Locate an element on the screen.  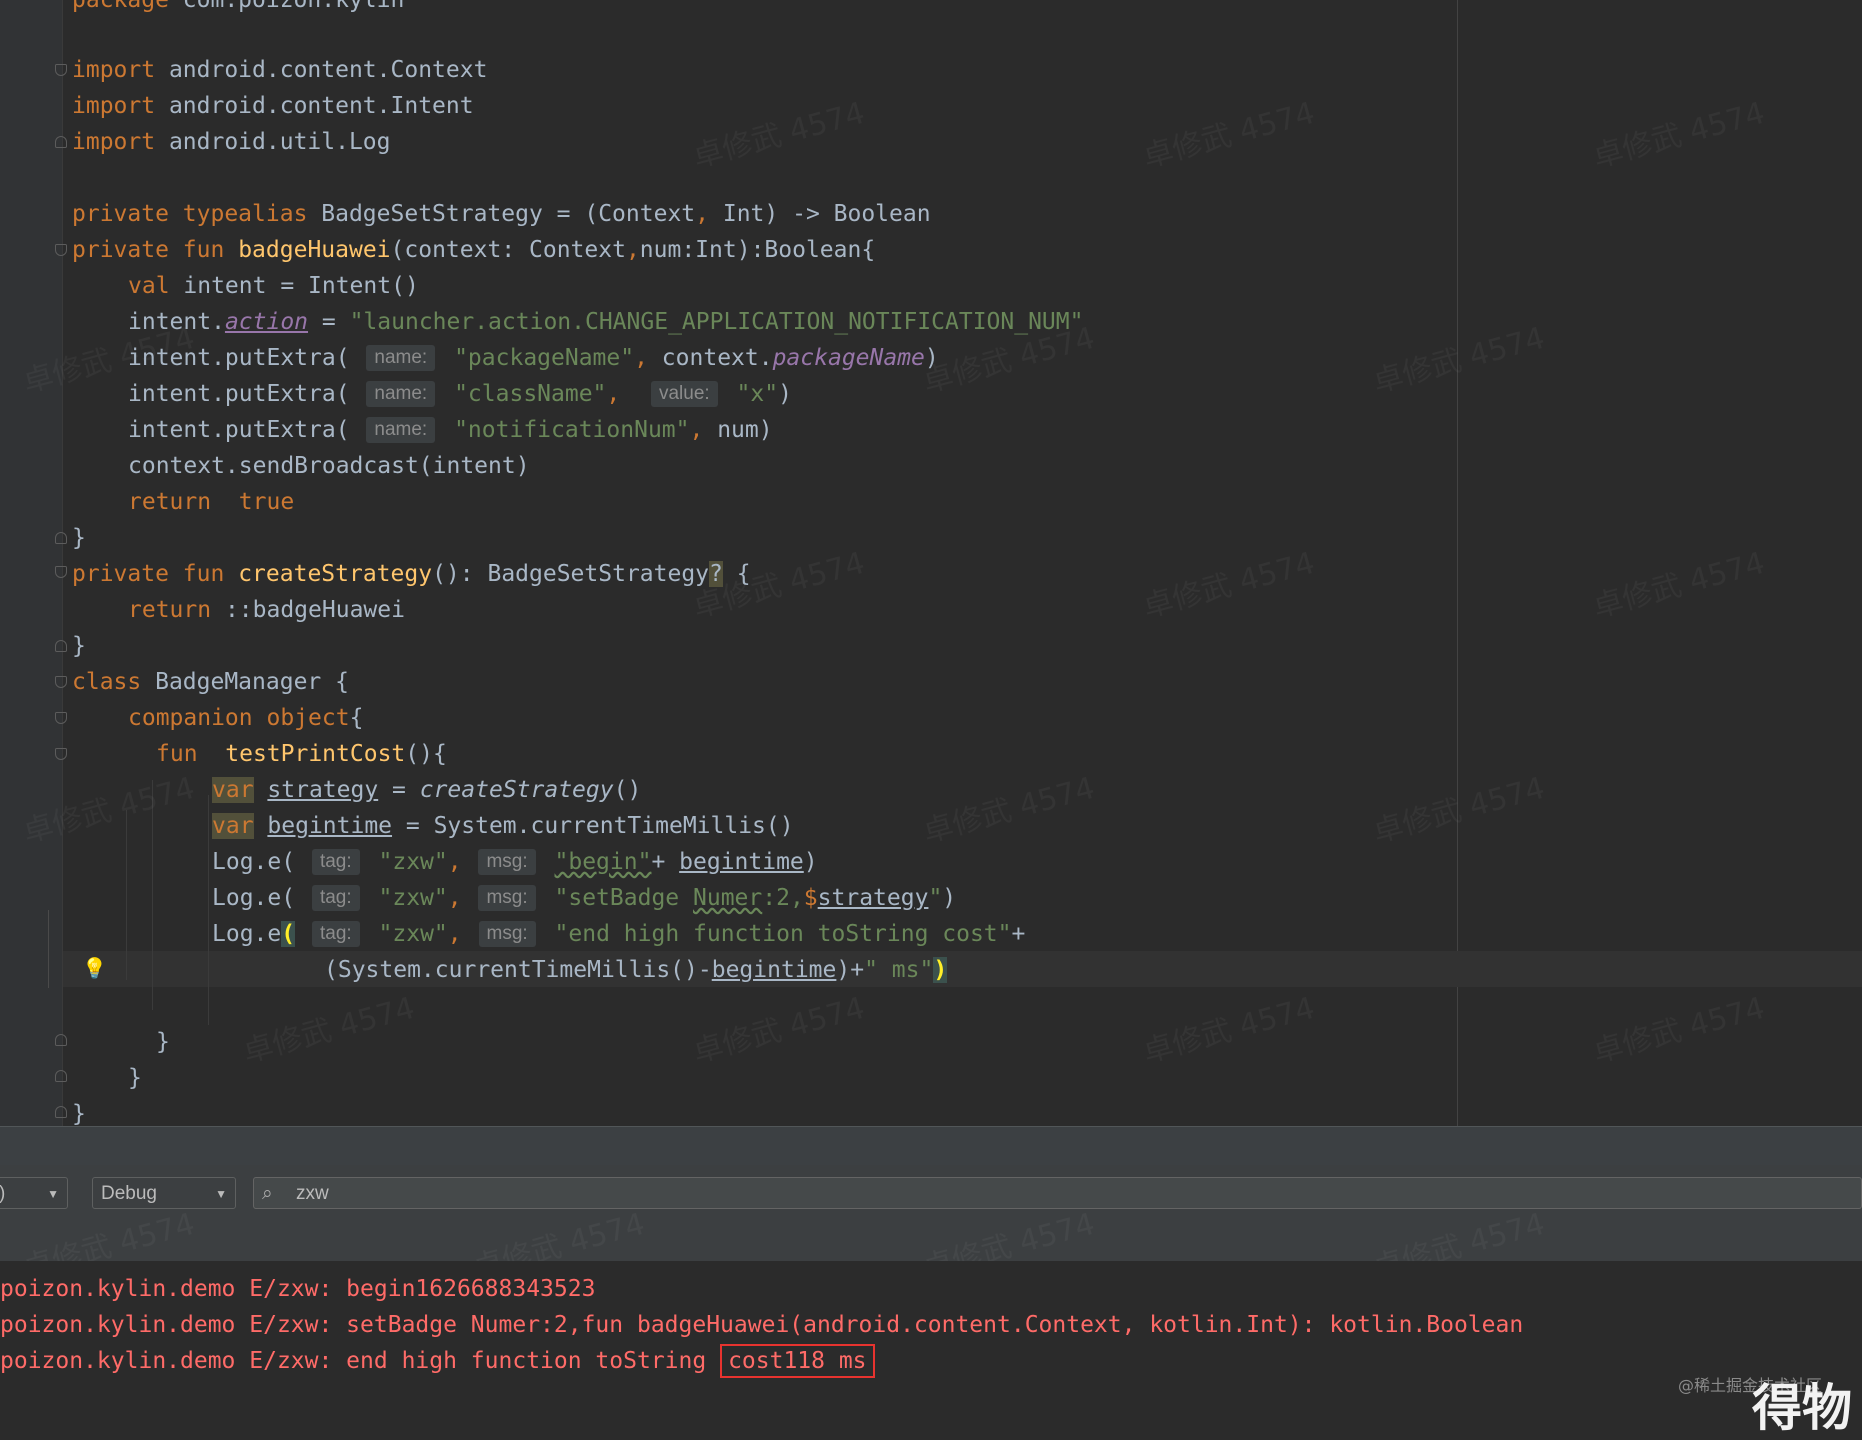
lightbulb-icon: 💡 is located at coordinates (94, 968).